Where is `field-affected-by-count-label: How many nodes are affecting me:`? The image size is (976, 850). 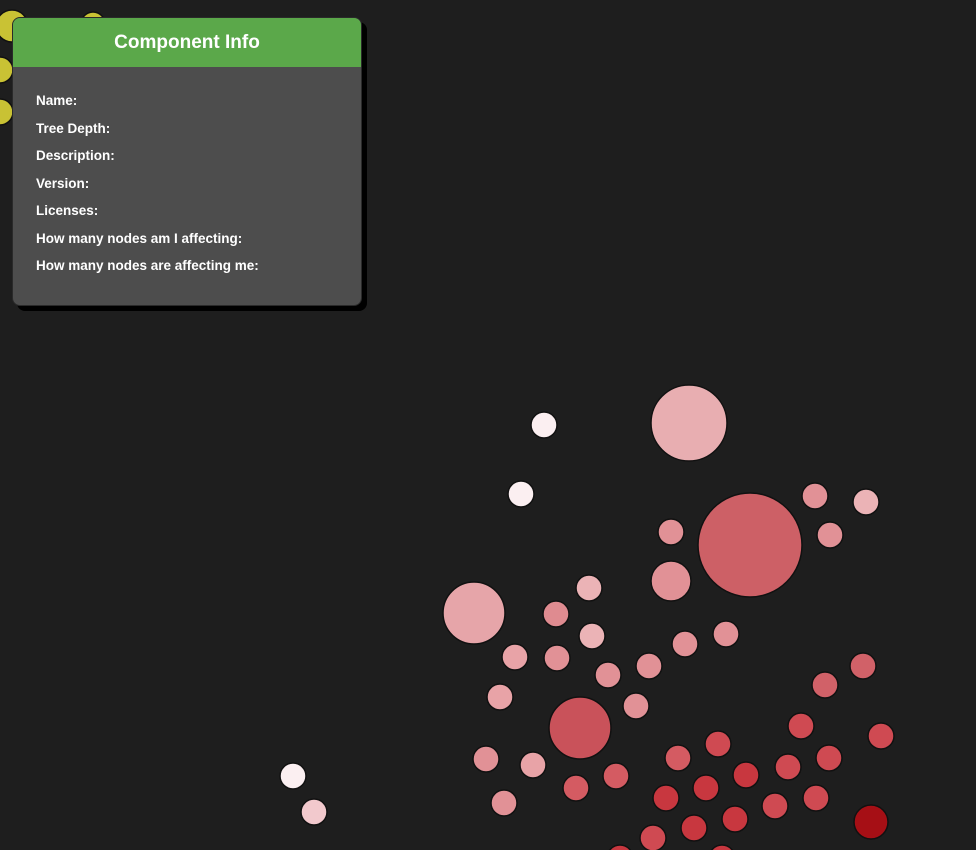
field-affected-by-count-label: How many nodes are affecting me: is located at coordinates (147, 265).